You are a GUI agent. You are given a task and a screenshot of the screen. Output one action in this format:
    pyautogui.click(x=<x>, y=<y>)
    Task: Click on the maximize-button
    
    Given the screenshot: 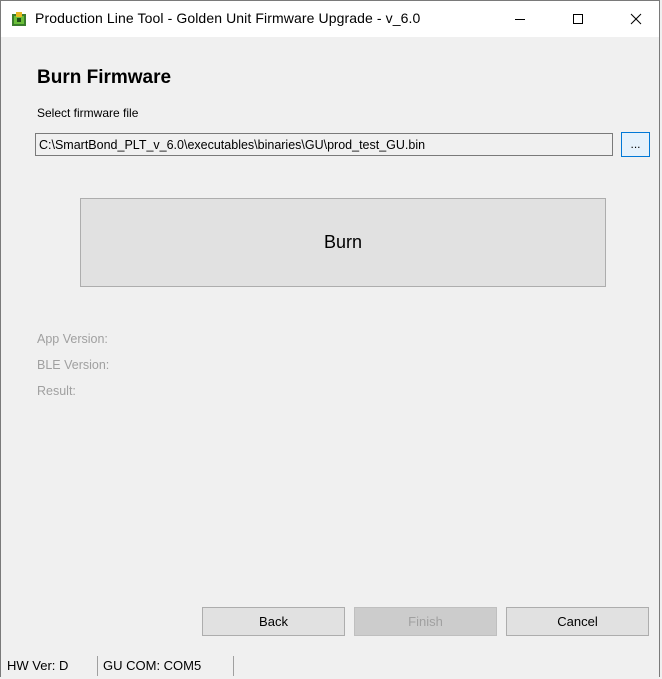 What is the action you would take?
    pyautogui.click(x=578, y=19)
    